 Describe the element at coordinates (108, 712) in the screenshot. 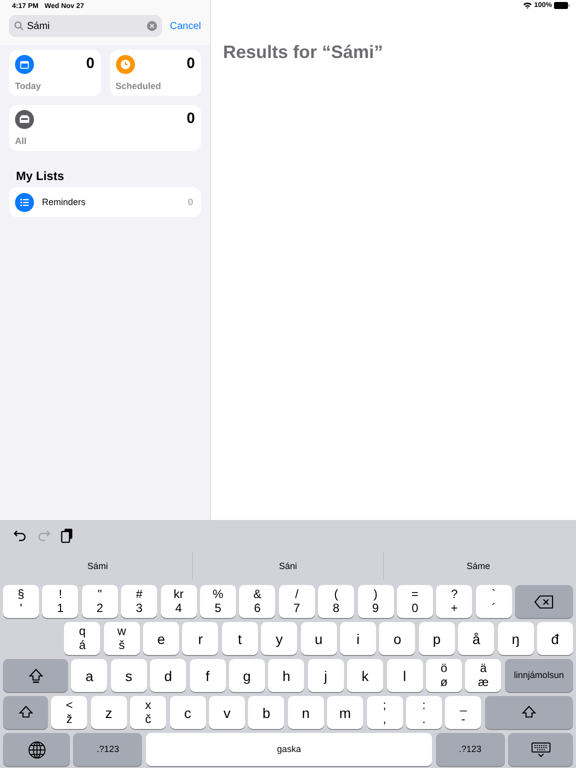

I see `letter-key: z` at that location.